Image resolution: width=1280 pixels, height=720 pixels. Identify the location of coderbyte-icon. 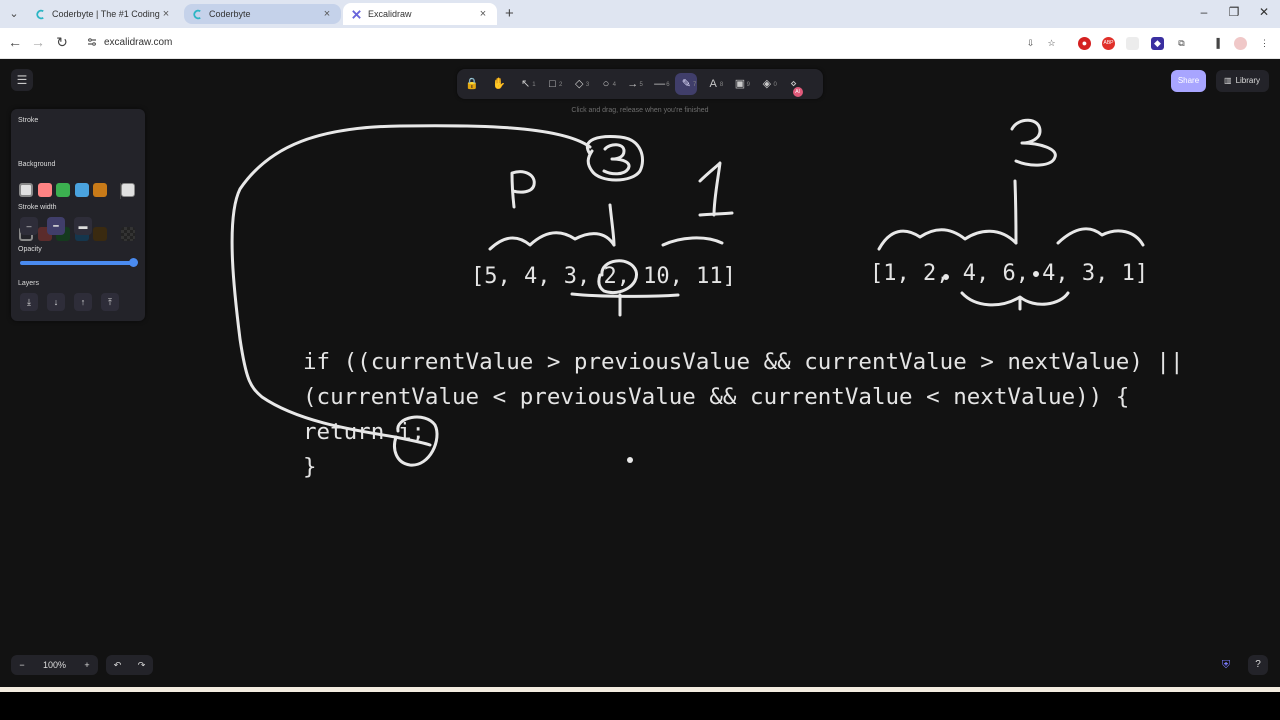
(40, 14).